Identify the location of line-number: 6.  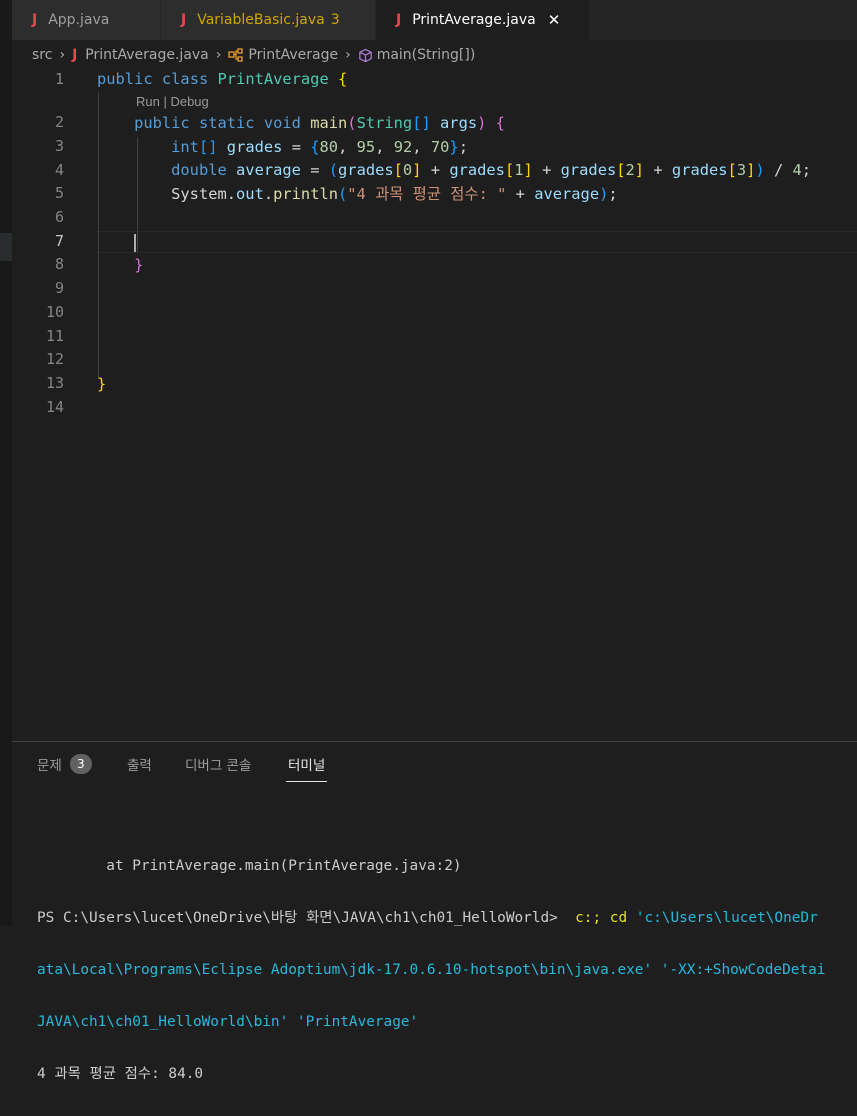
(59, 217).